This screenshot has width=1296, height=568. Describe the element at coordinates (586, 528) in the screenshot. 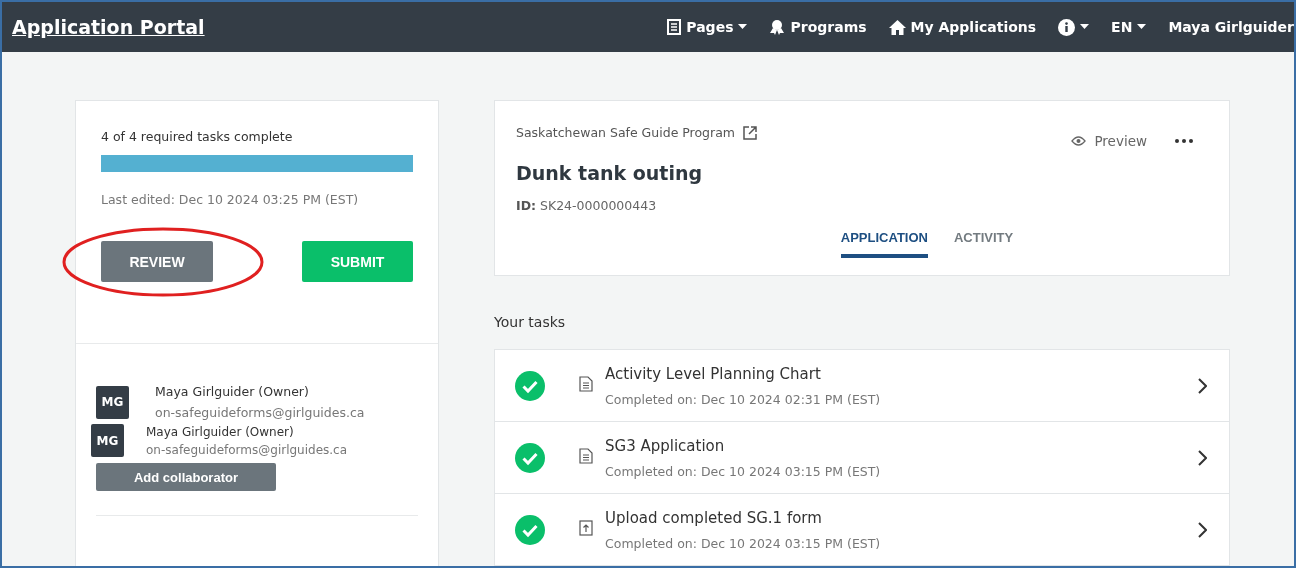

I see `upload-icon` at that location.